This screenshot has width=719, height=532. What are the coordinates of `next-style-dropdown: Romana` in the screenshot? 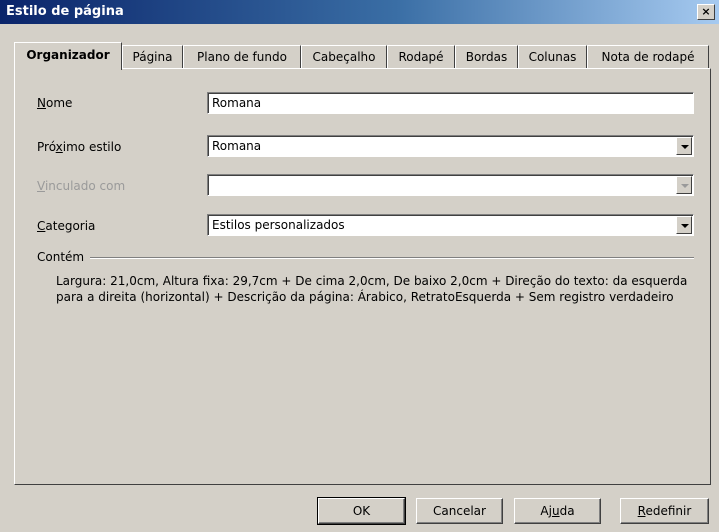 It's located at (450, 146).